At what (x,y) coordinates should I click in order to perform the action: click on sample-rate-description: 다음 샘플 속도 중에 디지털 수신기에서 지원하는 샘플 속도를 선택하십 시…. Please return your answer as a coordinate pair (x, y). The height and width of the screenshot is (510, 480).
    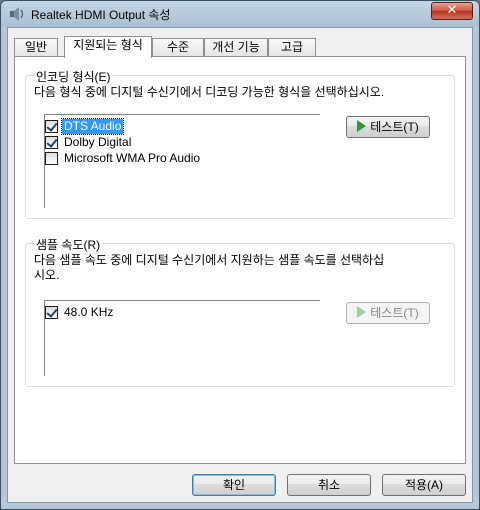
    Looking at the image, I should click on (209, 268).